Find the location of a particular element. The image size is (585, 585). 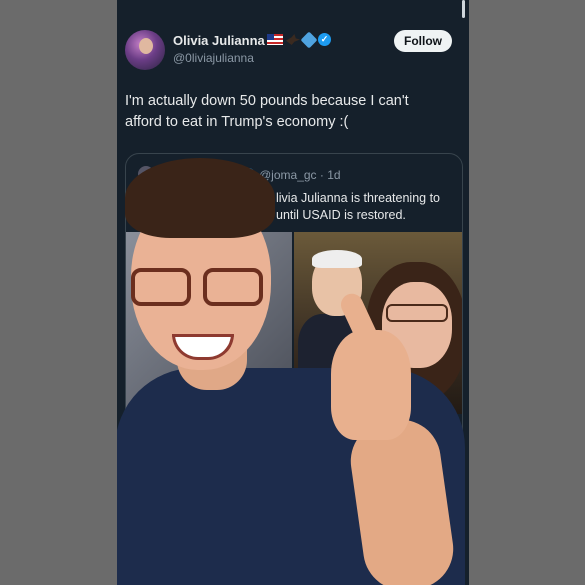

name-emoji-row: ✓ is located at coordinates (299, 39).